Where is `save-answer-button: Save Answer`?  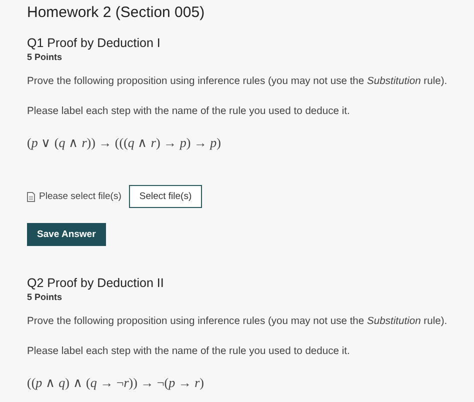 save-answer-button: Save Answer is located at coordinates (66, 234).